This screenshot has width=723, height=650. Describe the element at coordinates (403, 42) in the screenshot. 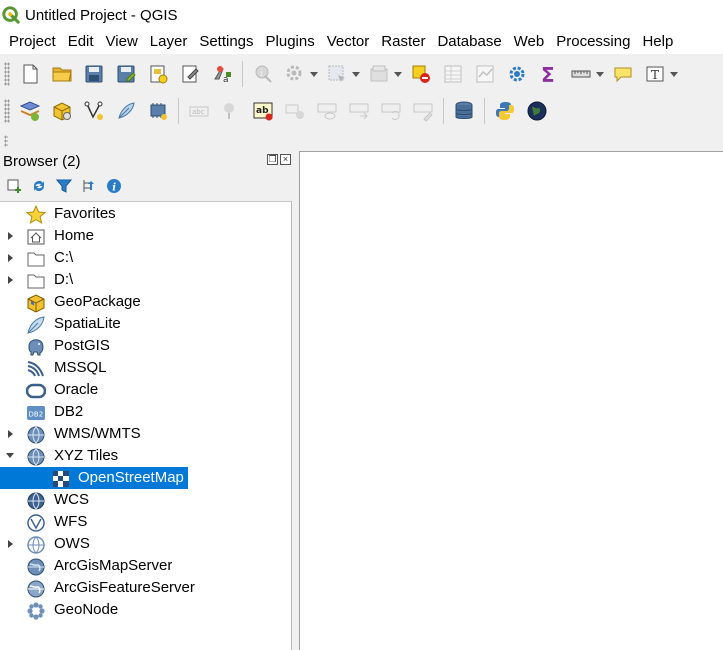

I see `menu-raster: Raster` at that location.